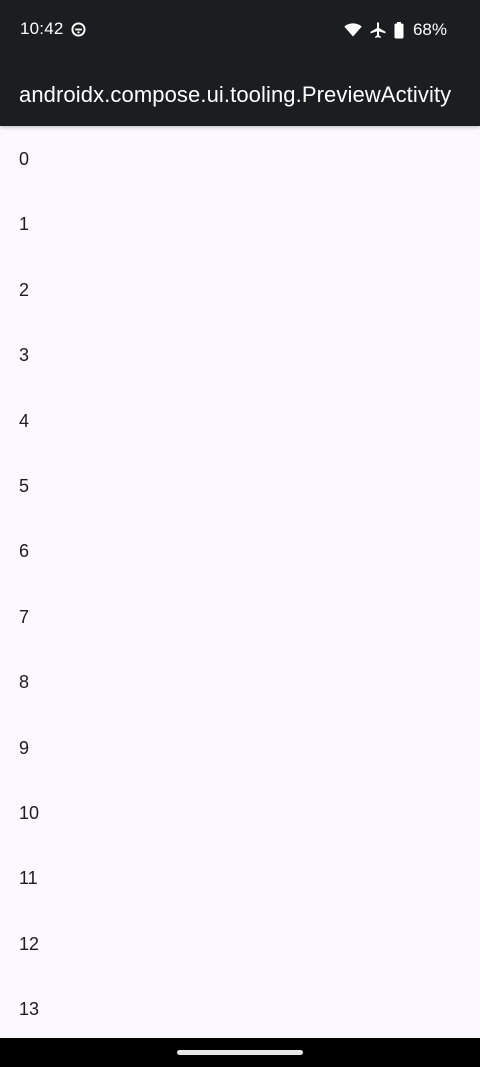 This screenshot has width=480, height=1067. I want to click on list-item: 1, so click(24, 224).